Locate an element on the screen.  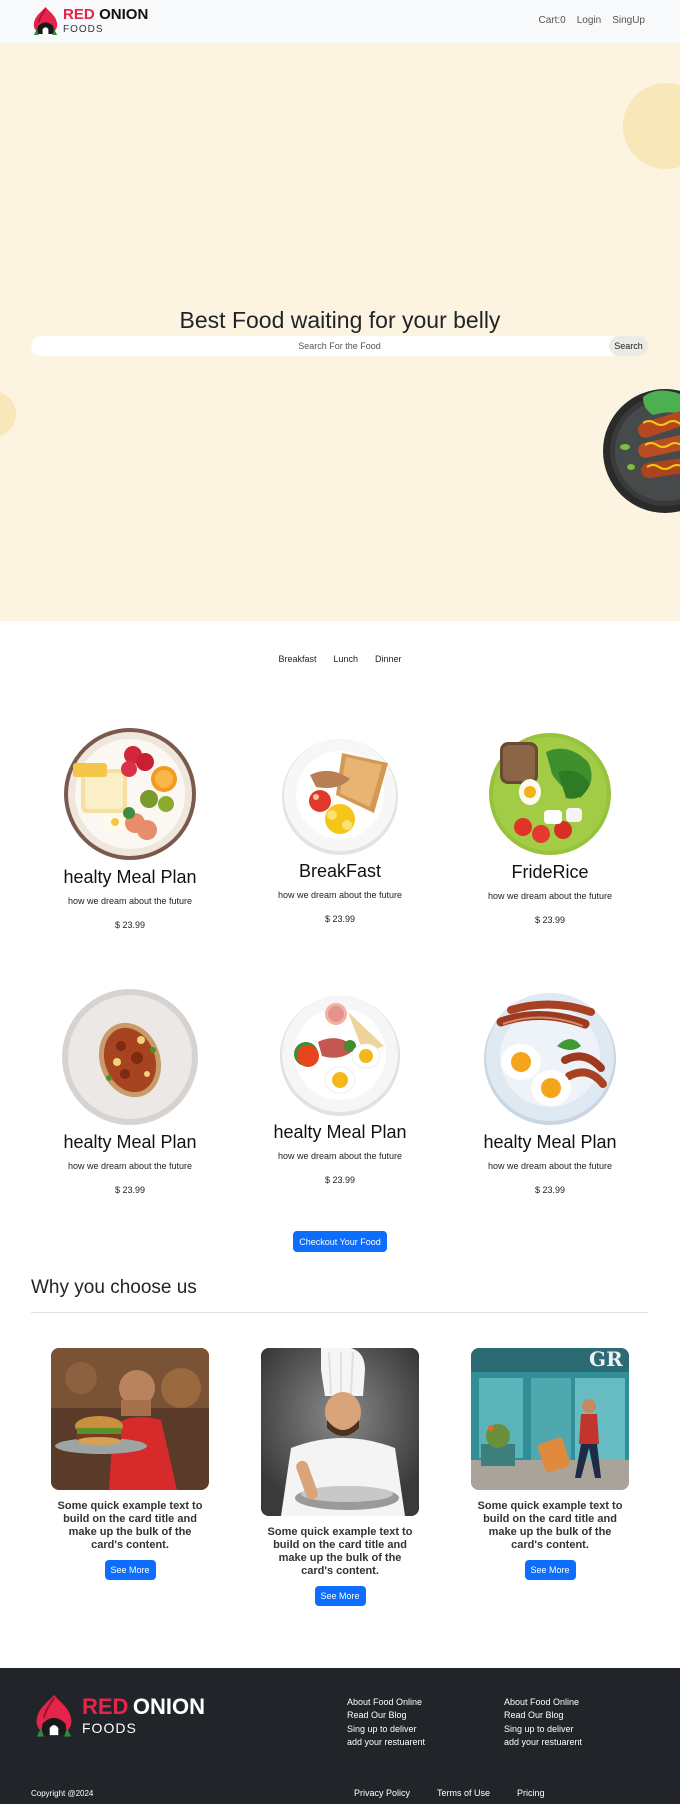
terms-of-use-link: Terms of Use is located at coordinates (463, 1793).